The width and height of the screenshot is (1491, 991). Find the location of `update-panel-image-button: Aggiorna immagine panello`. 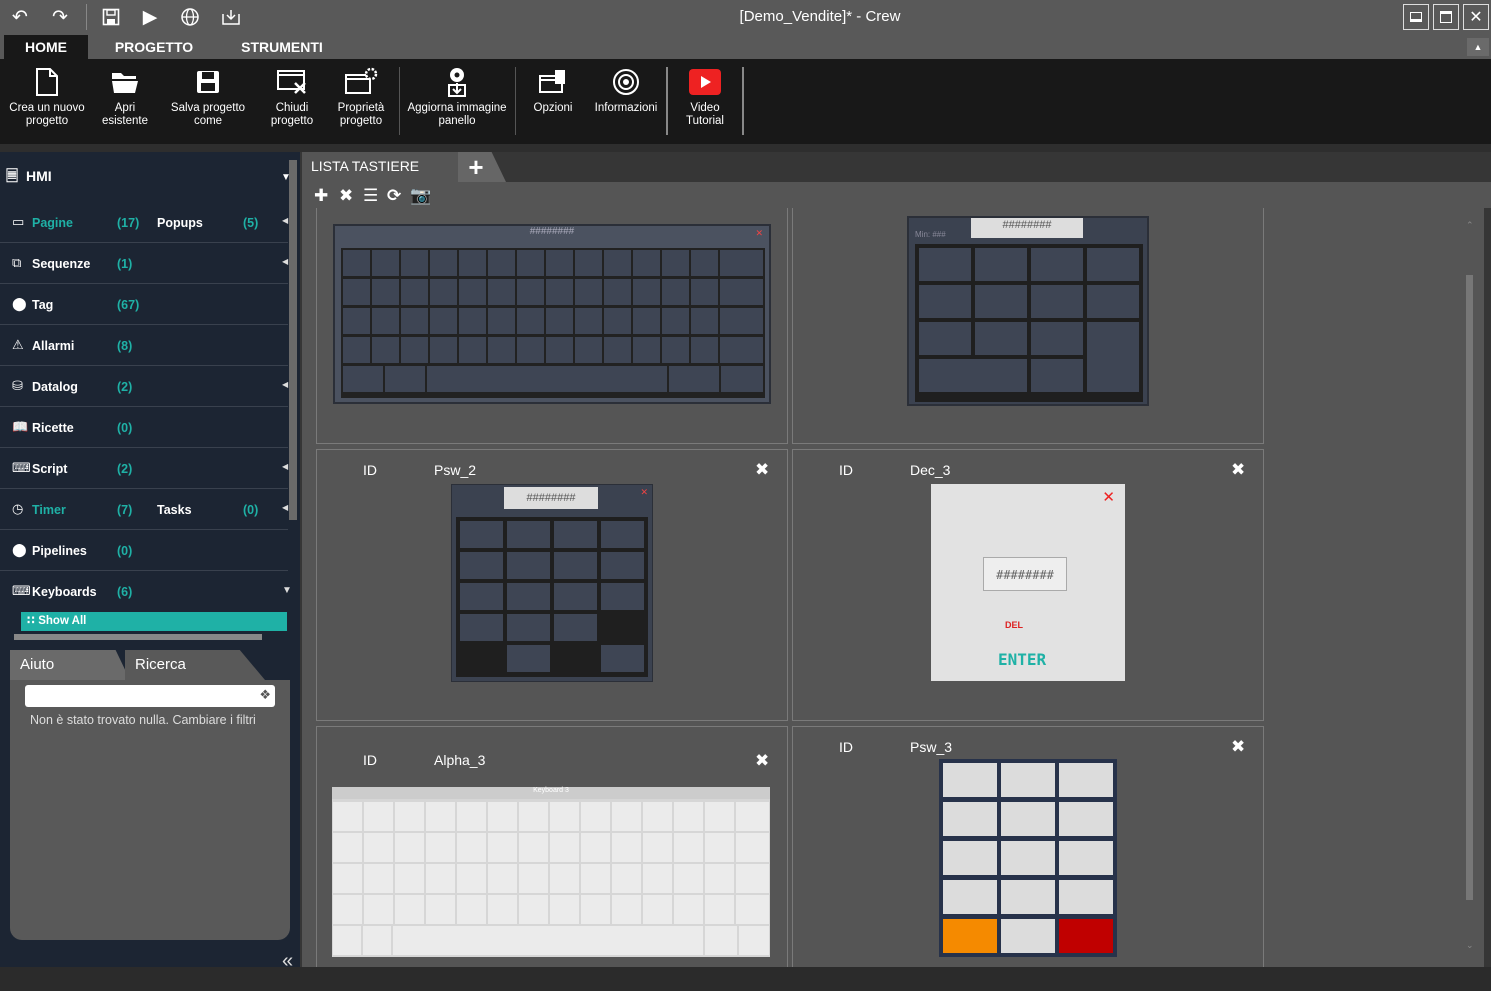

update-panel-image-button: Aggiorna immagine panello is located at coordinates (457, 96).